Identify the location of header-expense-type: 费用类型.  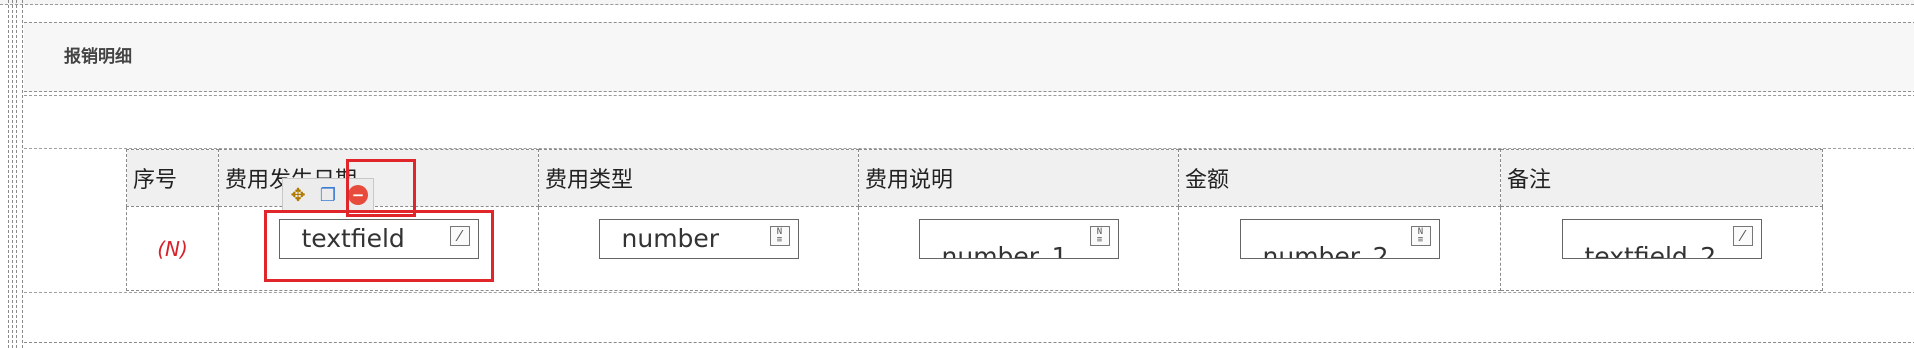
(698, 178).